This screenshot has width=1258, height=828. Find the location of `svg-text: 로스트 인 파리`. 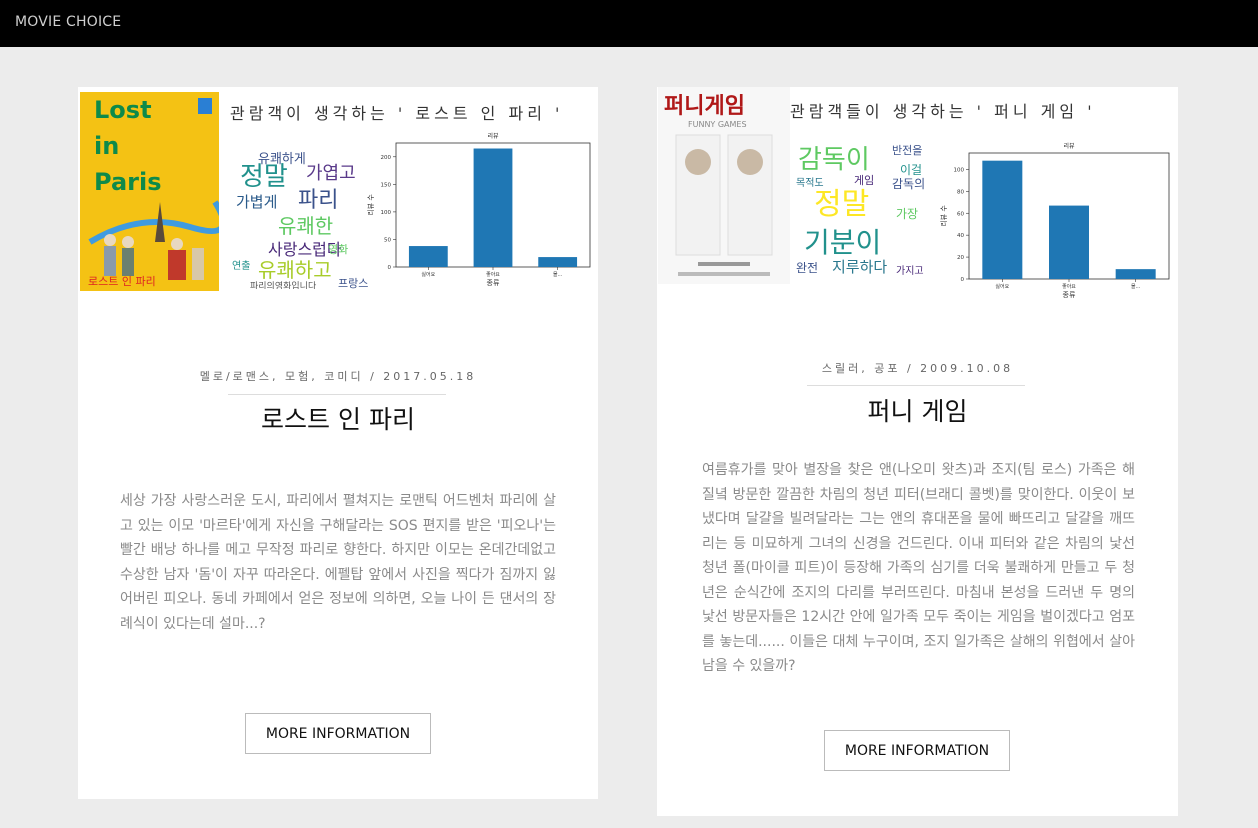

svg-text: 로스트 인 파리 is located at coordinates (122, 281).